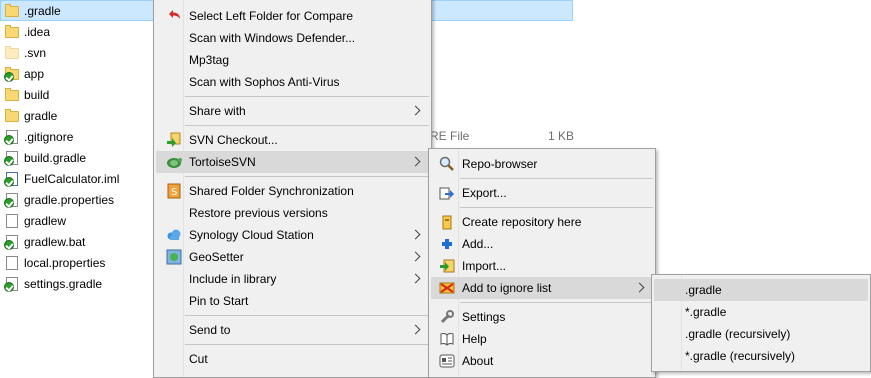  I want to click on file-size-cell: 1 KB, so click(561, 136).